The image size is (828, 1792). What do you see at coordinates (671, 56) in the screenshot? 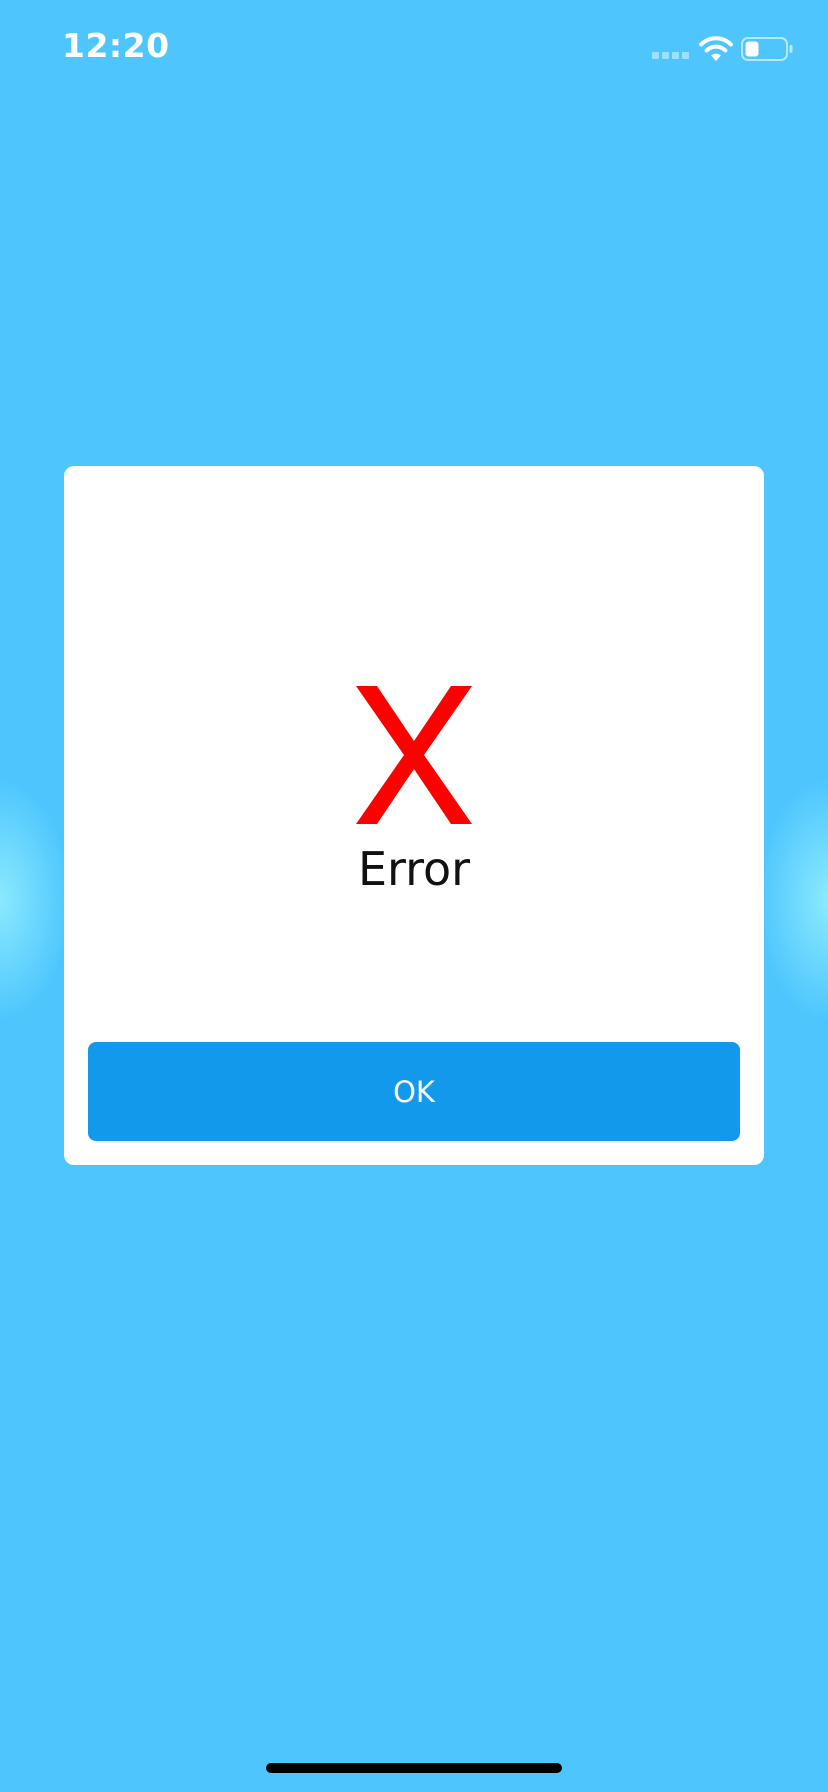
I see `signal-icon` at bounding box center [671, 56].